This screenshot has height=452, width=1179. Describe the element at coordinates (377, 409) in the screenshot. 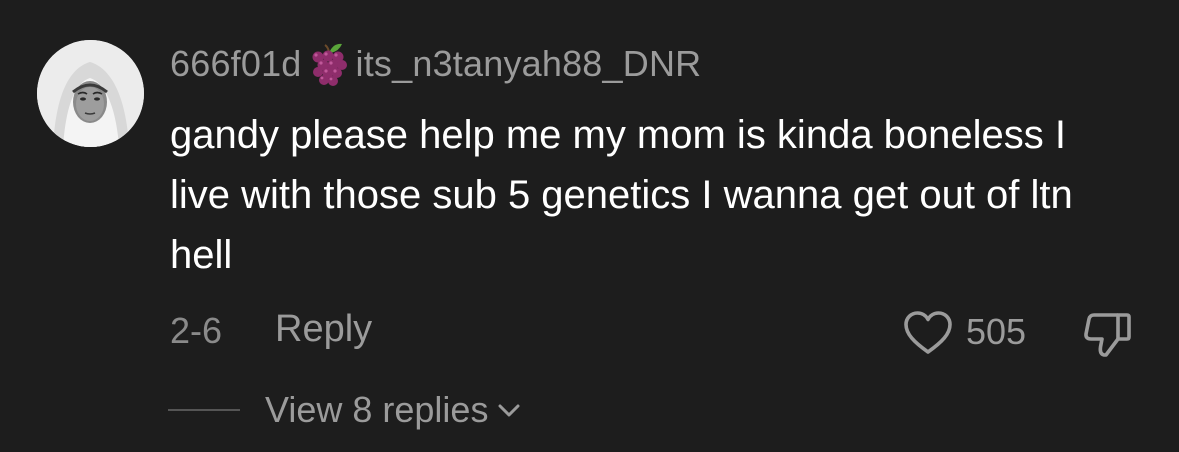

I see `view-replies-label: View 8 replies` at that location.